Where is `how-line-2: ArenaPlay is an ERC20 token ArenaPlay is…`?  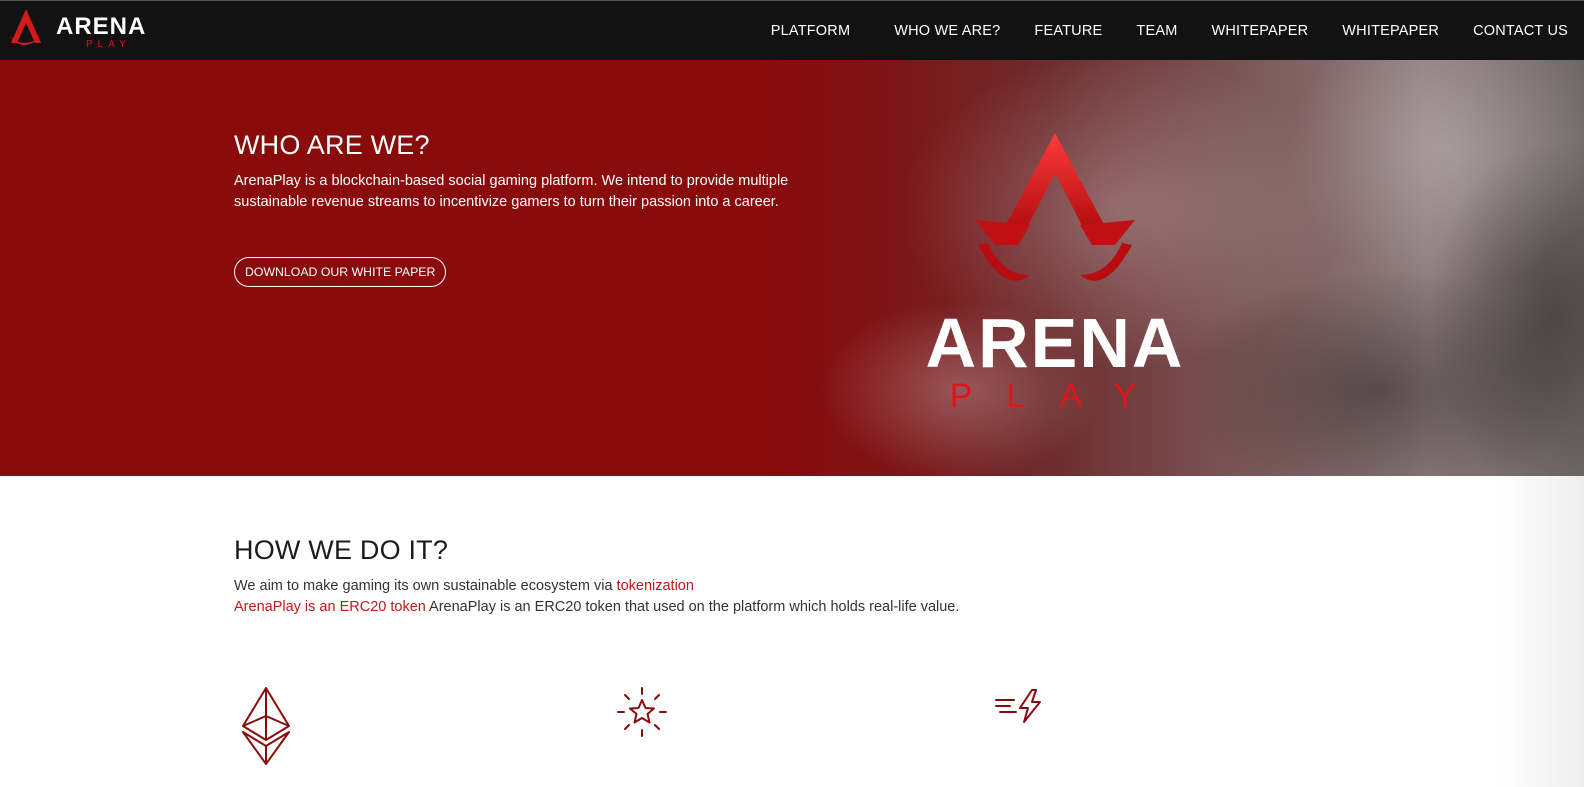 how-line-2: ArenaPlay is an ERC20 token ArenaPlay is… is located at coordinates (596, 607).